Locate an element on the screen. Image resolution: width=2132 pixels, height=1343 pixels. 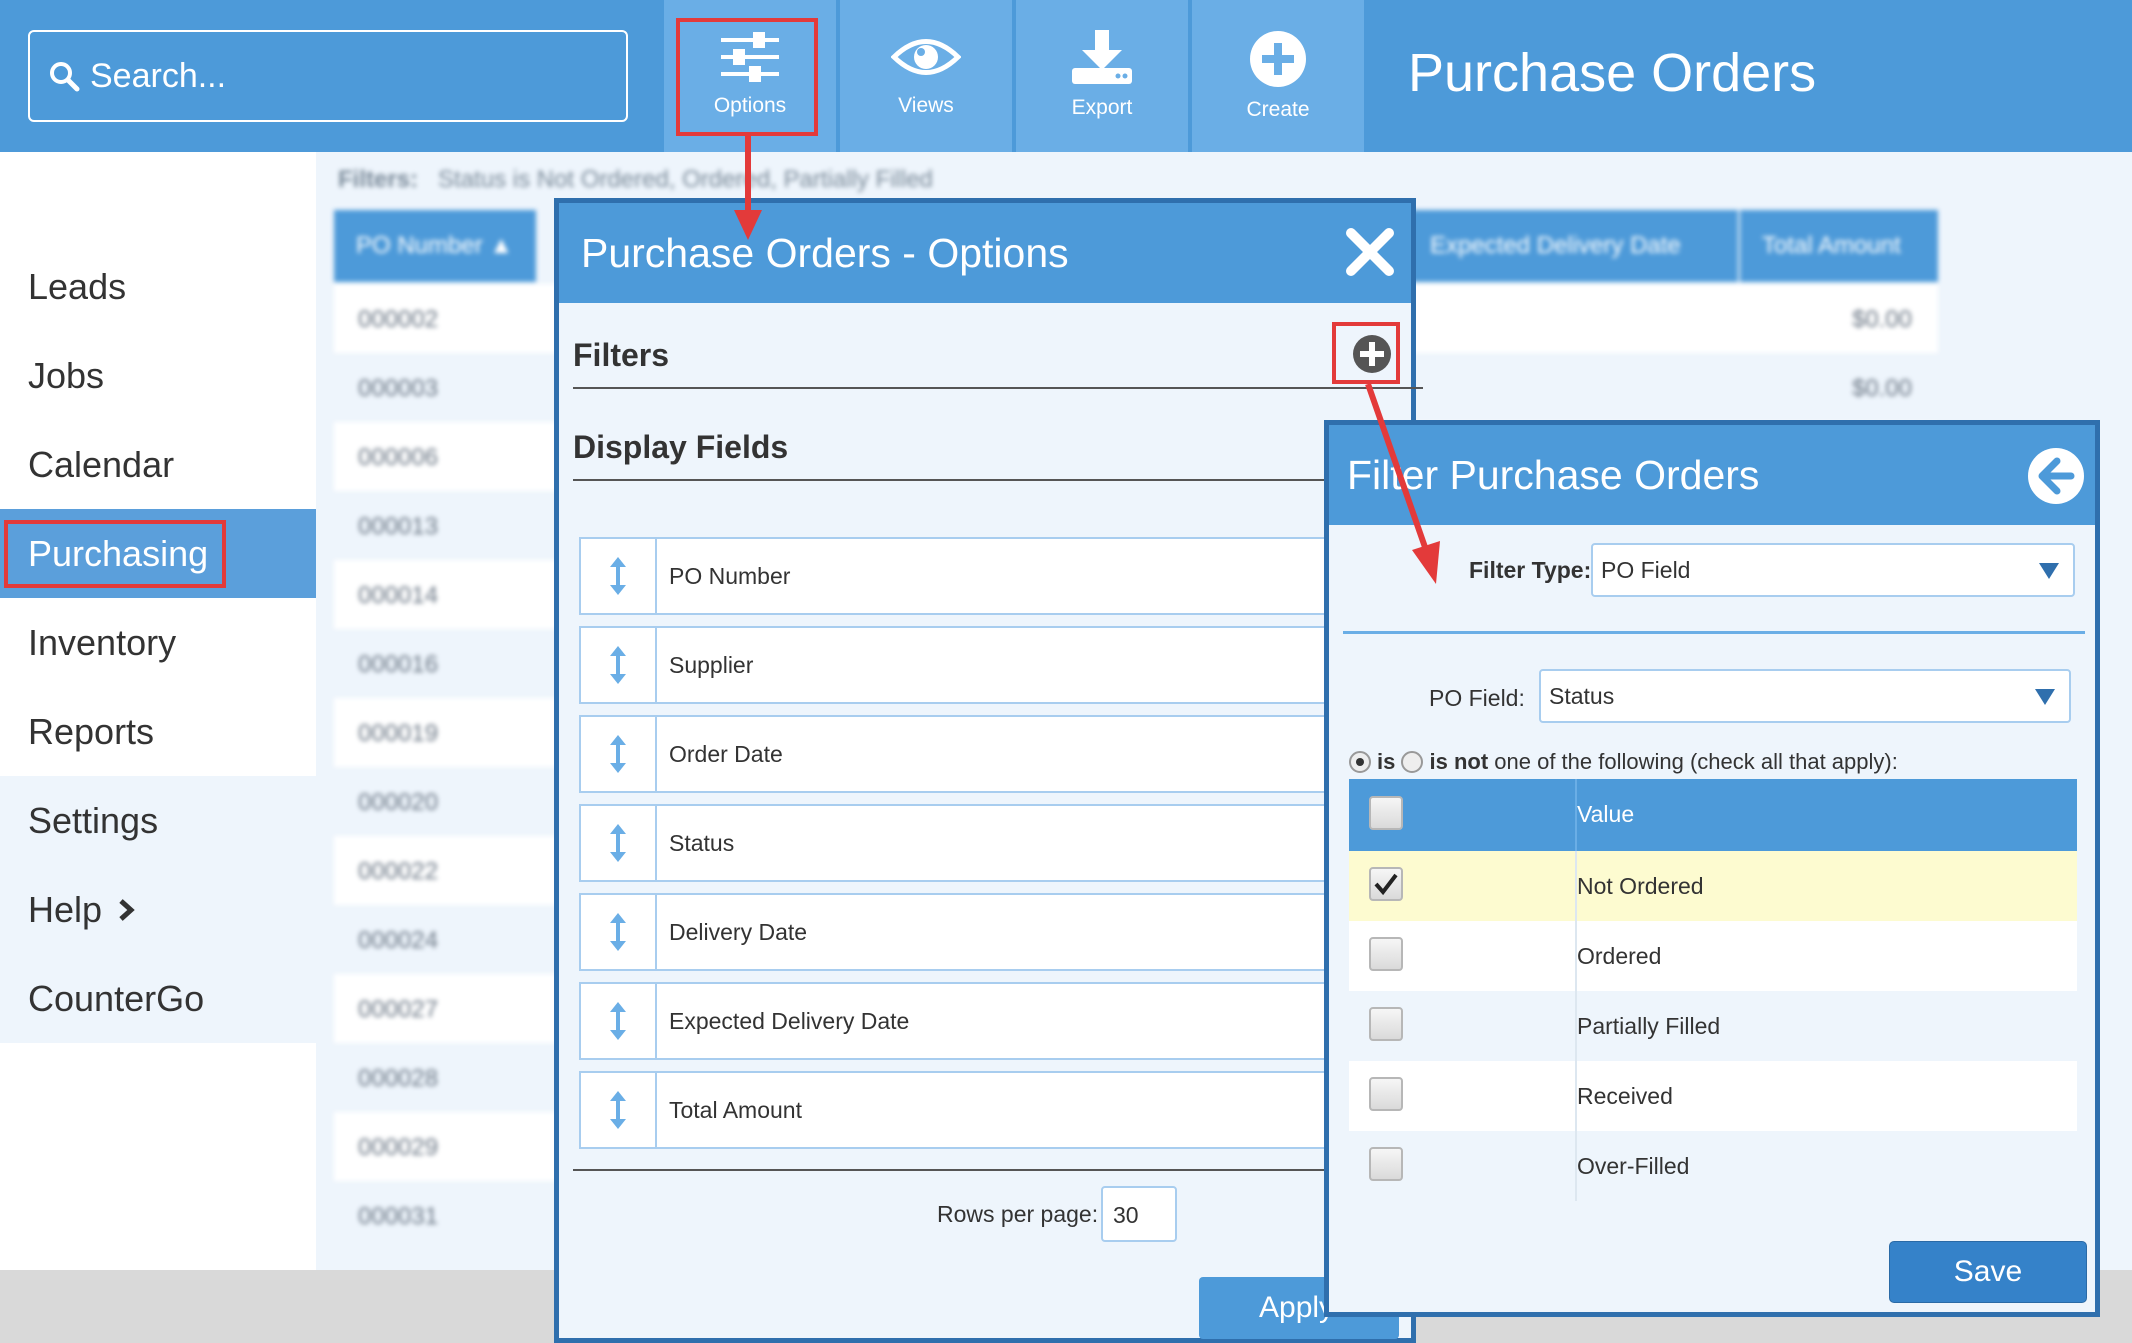
display-field-row: PO Number is located at coordinates (994, 576).